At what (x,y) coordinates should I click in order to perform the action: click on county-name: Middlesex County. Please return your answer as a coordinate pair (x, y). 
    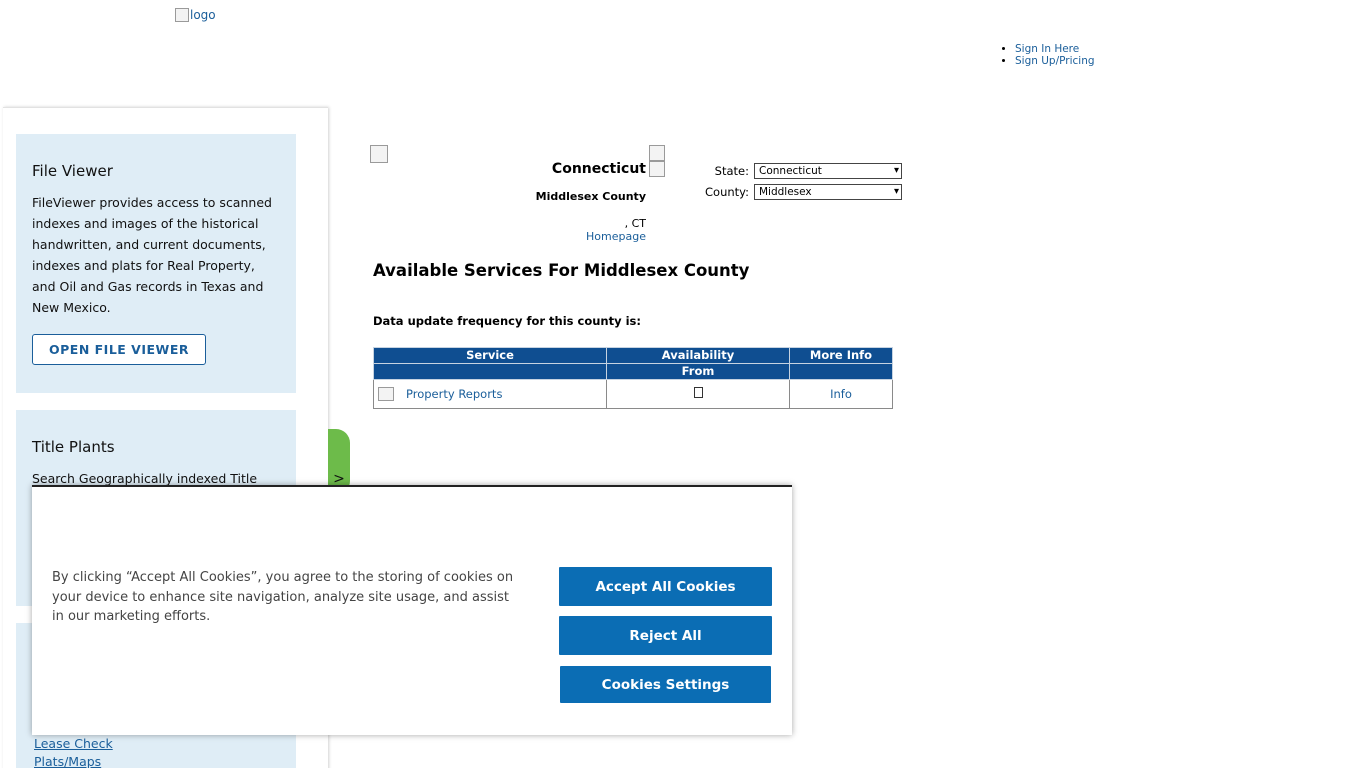
    Looking at the image, I should click on (590, 196).